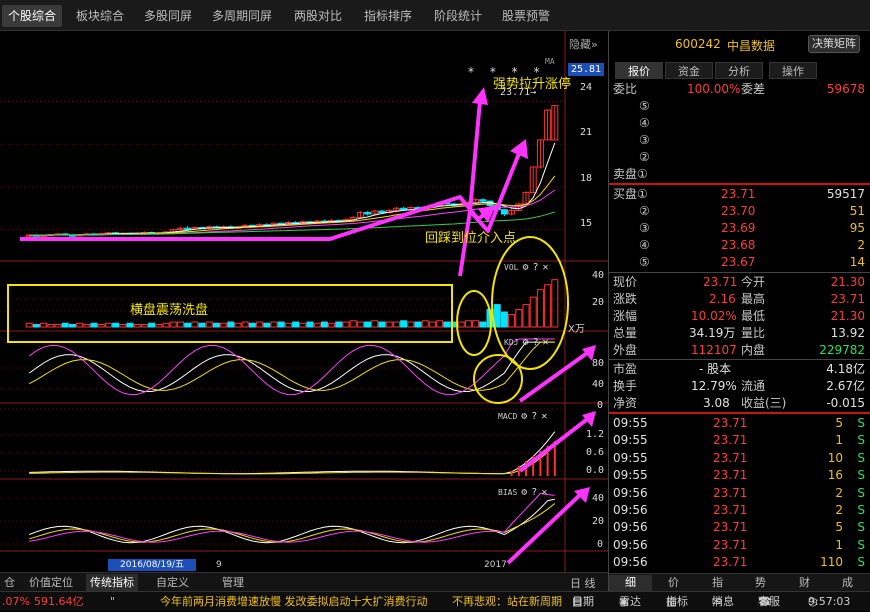 This screenshot has width=870, height=612. Describe the element at coordinates (739, 70) in the screenshot. I see `tab-analysis: 分析` at that location.